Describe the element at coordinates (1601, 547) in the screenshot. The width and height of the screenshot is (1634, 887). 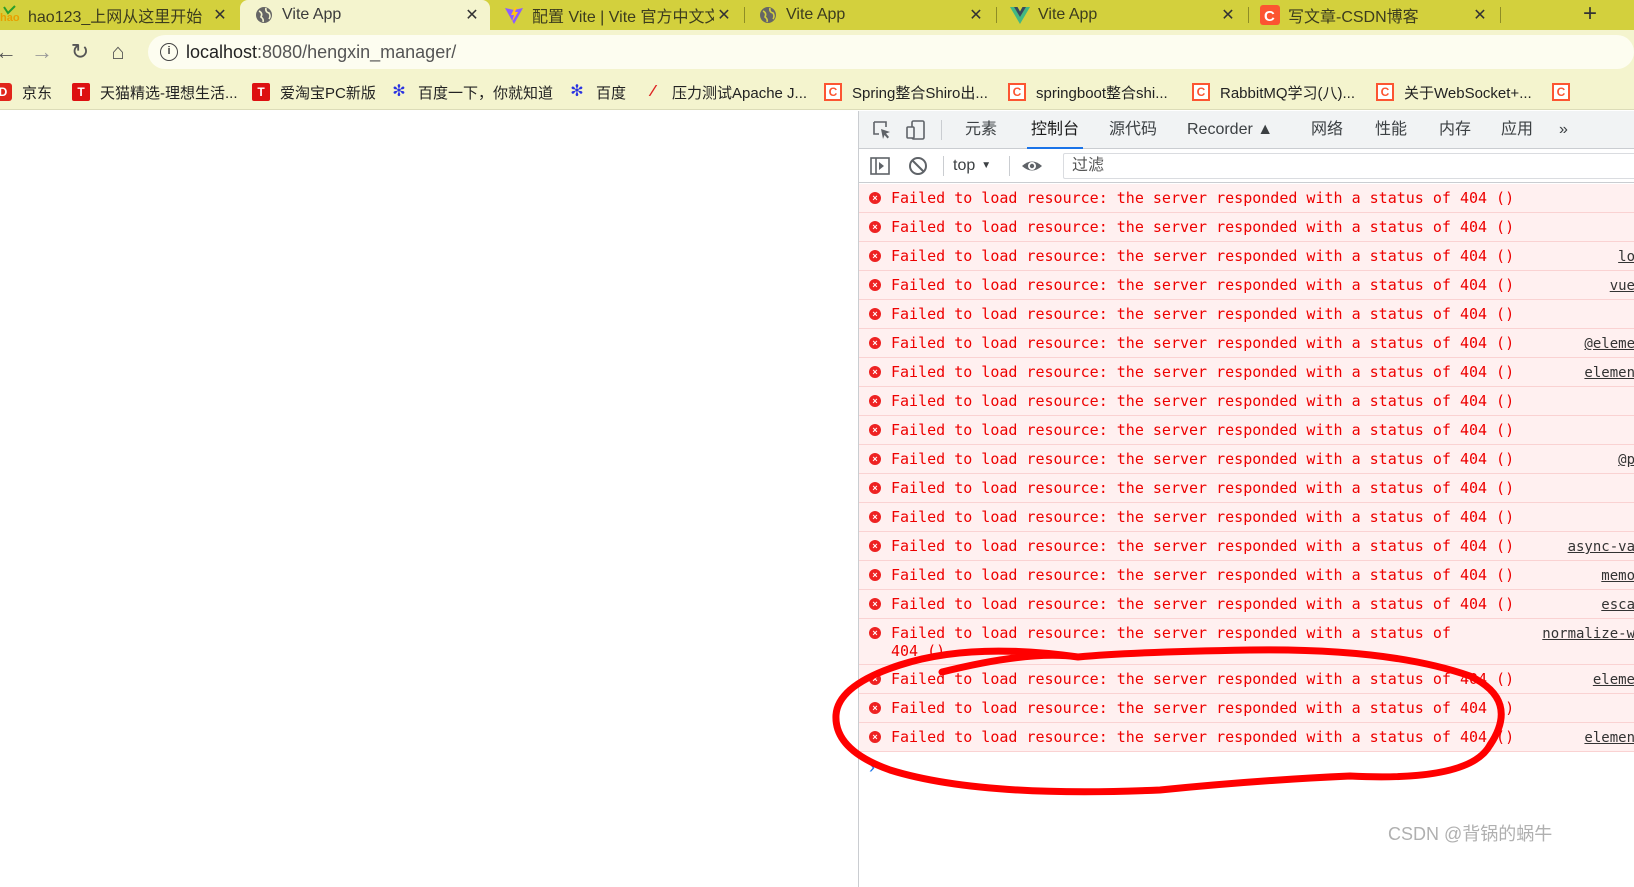
I see `source-link: async-va` at that location.